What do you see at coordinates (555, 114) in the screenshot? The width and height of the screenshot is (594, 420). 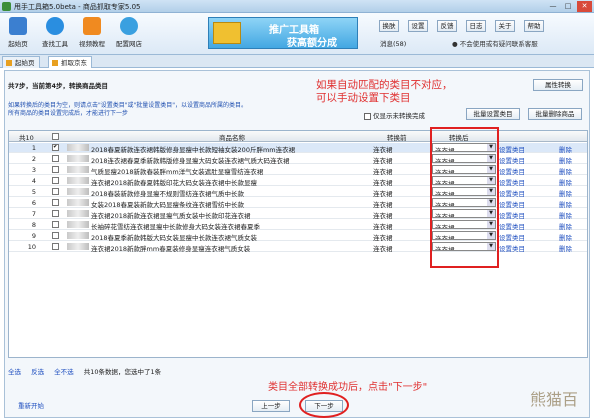 I see `batch-delete-button: 批量删除商品` at bounding box center [555, 114].